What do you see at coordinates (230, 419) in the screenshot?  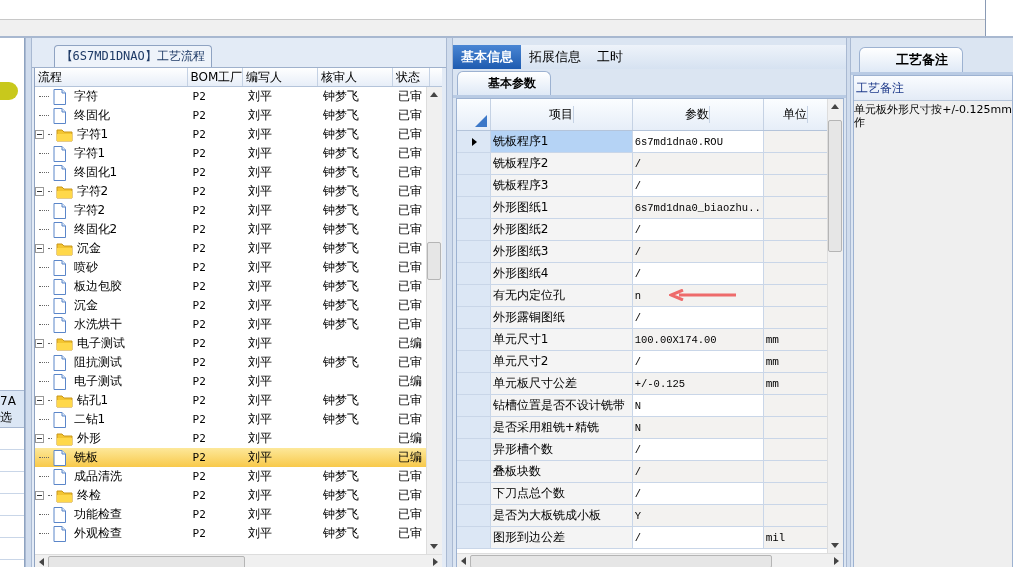 I see `tree-row: 二钻1 P2 刘平 钟梦飞 已审` at bounding box center [230, 419].